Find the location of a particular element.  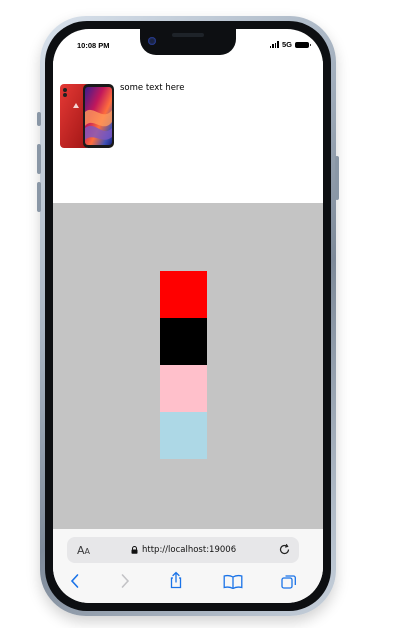

volume-up-button is located at coordinates (39, 159).